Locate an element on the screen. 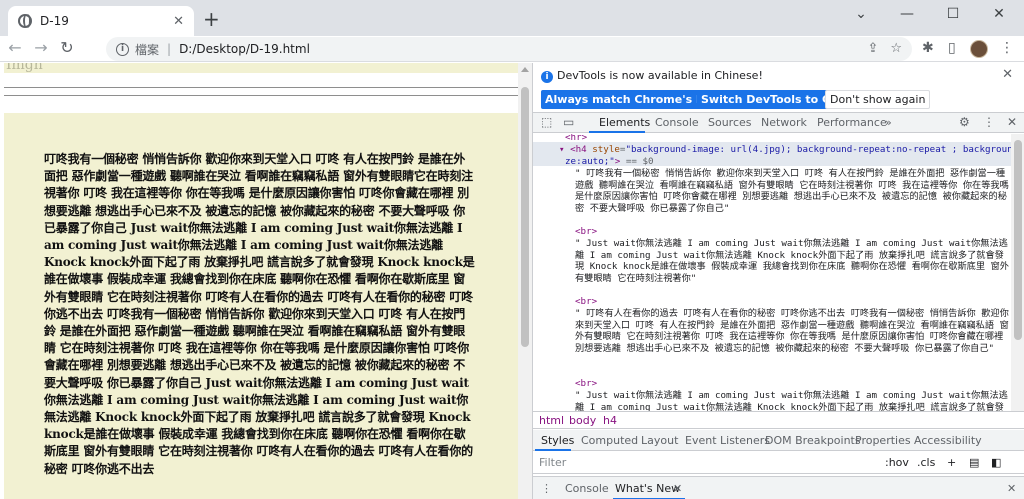 The image size is (1024, 499). crumb-h4: h4 is located at coordinates (610, 420).